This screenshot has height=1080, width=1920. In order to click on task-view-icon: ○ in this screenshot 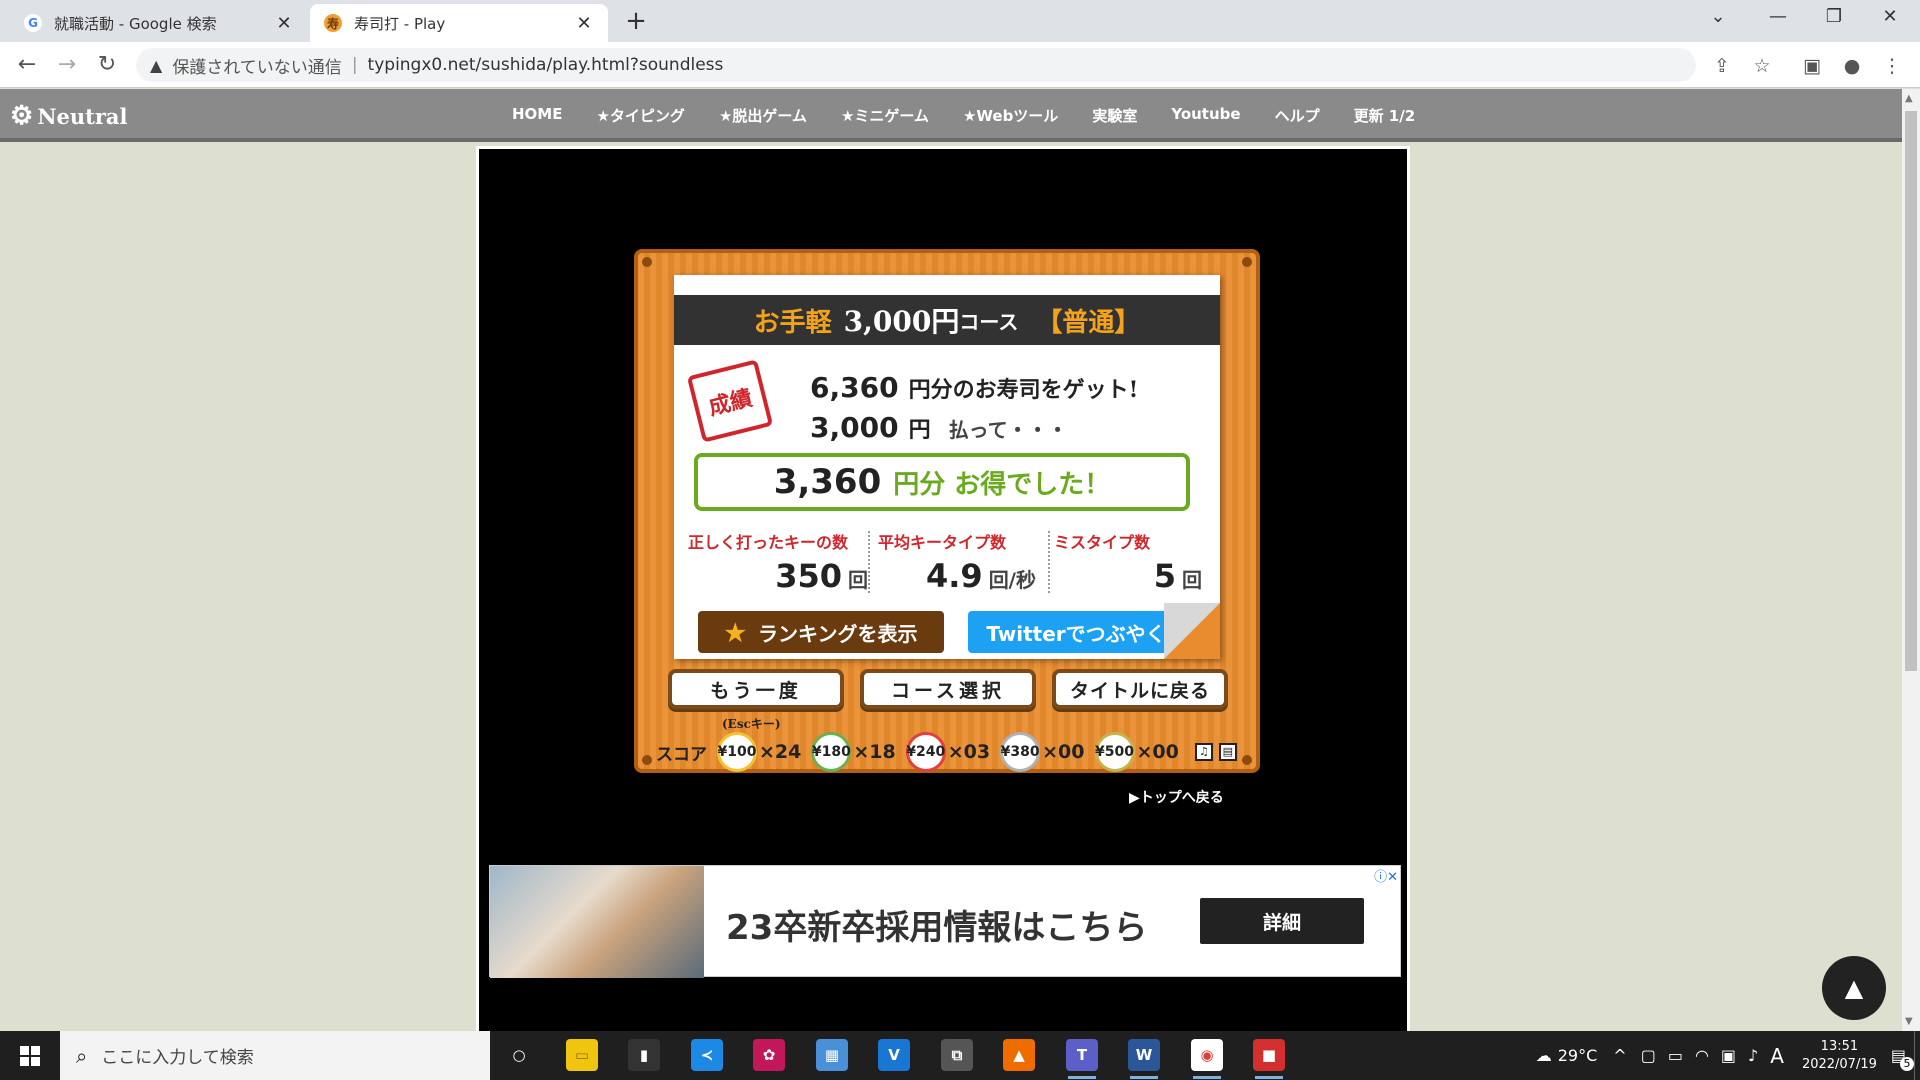, I will do `click(519, 1055)`.